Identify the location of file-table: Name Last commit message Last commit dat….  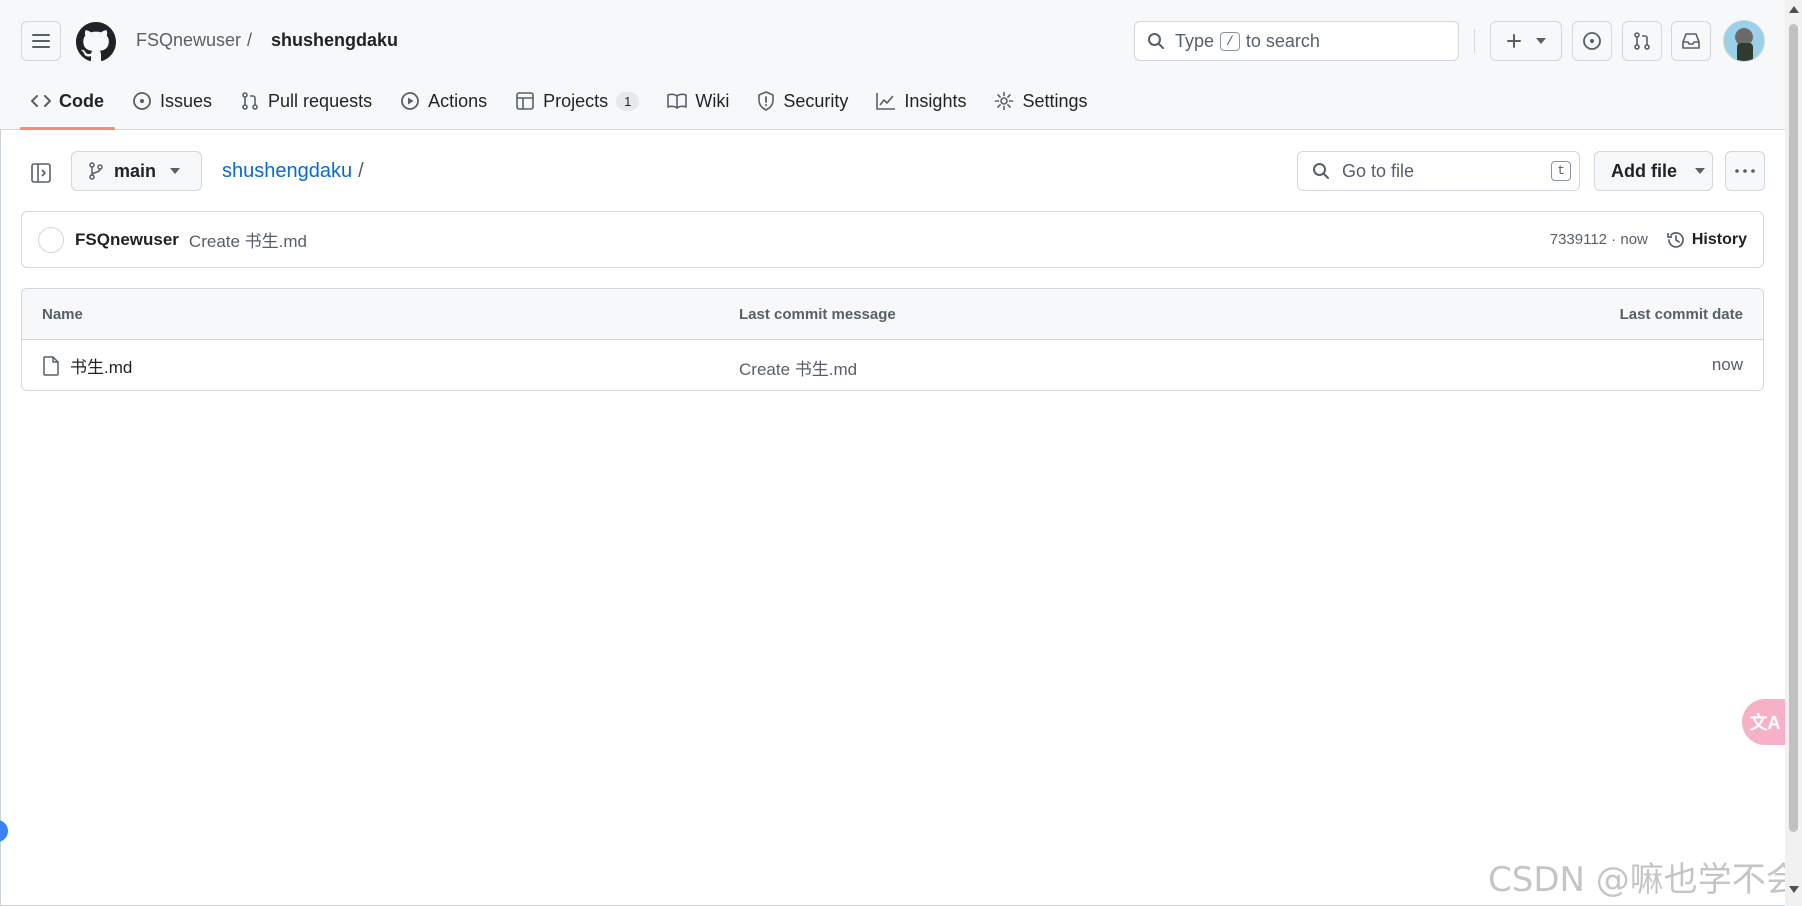
(892, 339).